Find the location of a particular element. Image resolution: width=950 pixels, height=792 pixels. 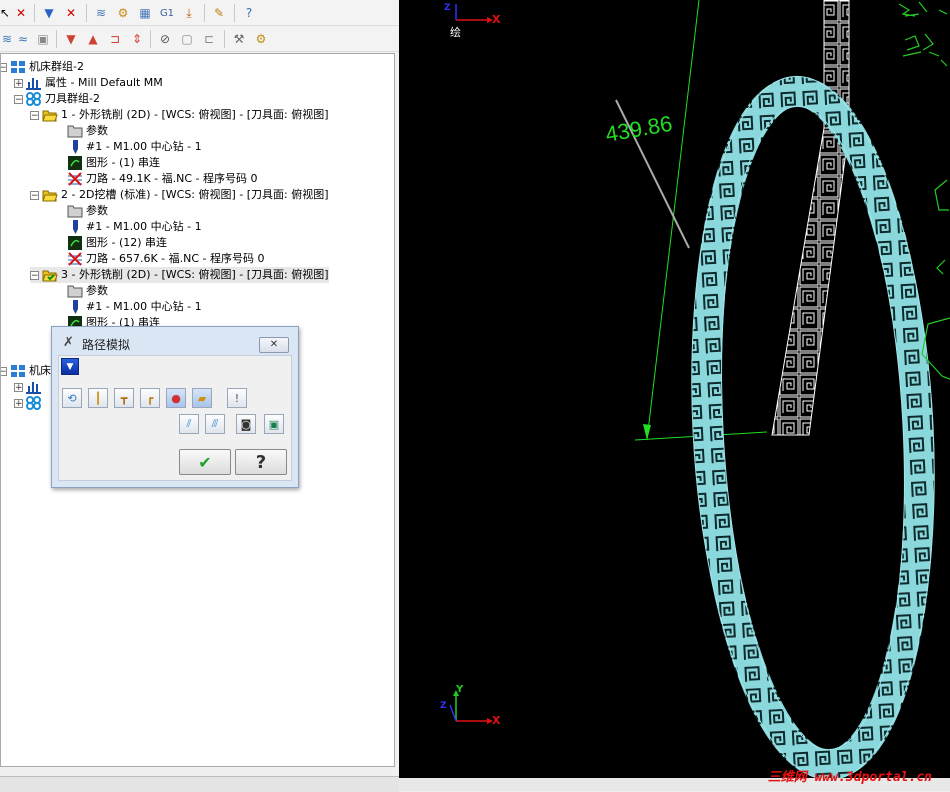

insert-icon: ⊐ is located at coordinates (115, 39).